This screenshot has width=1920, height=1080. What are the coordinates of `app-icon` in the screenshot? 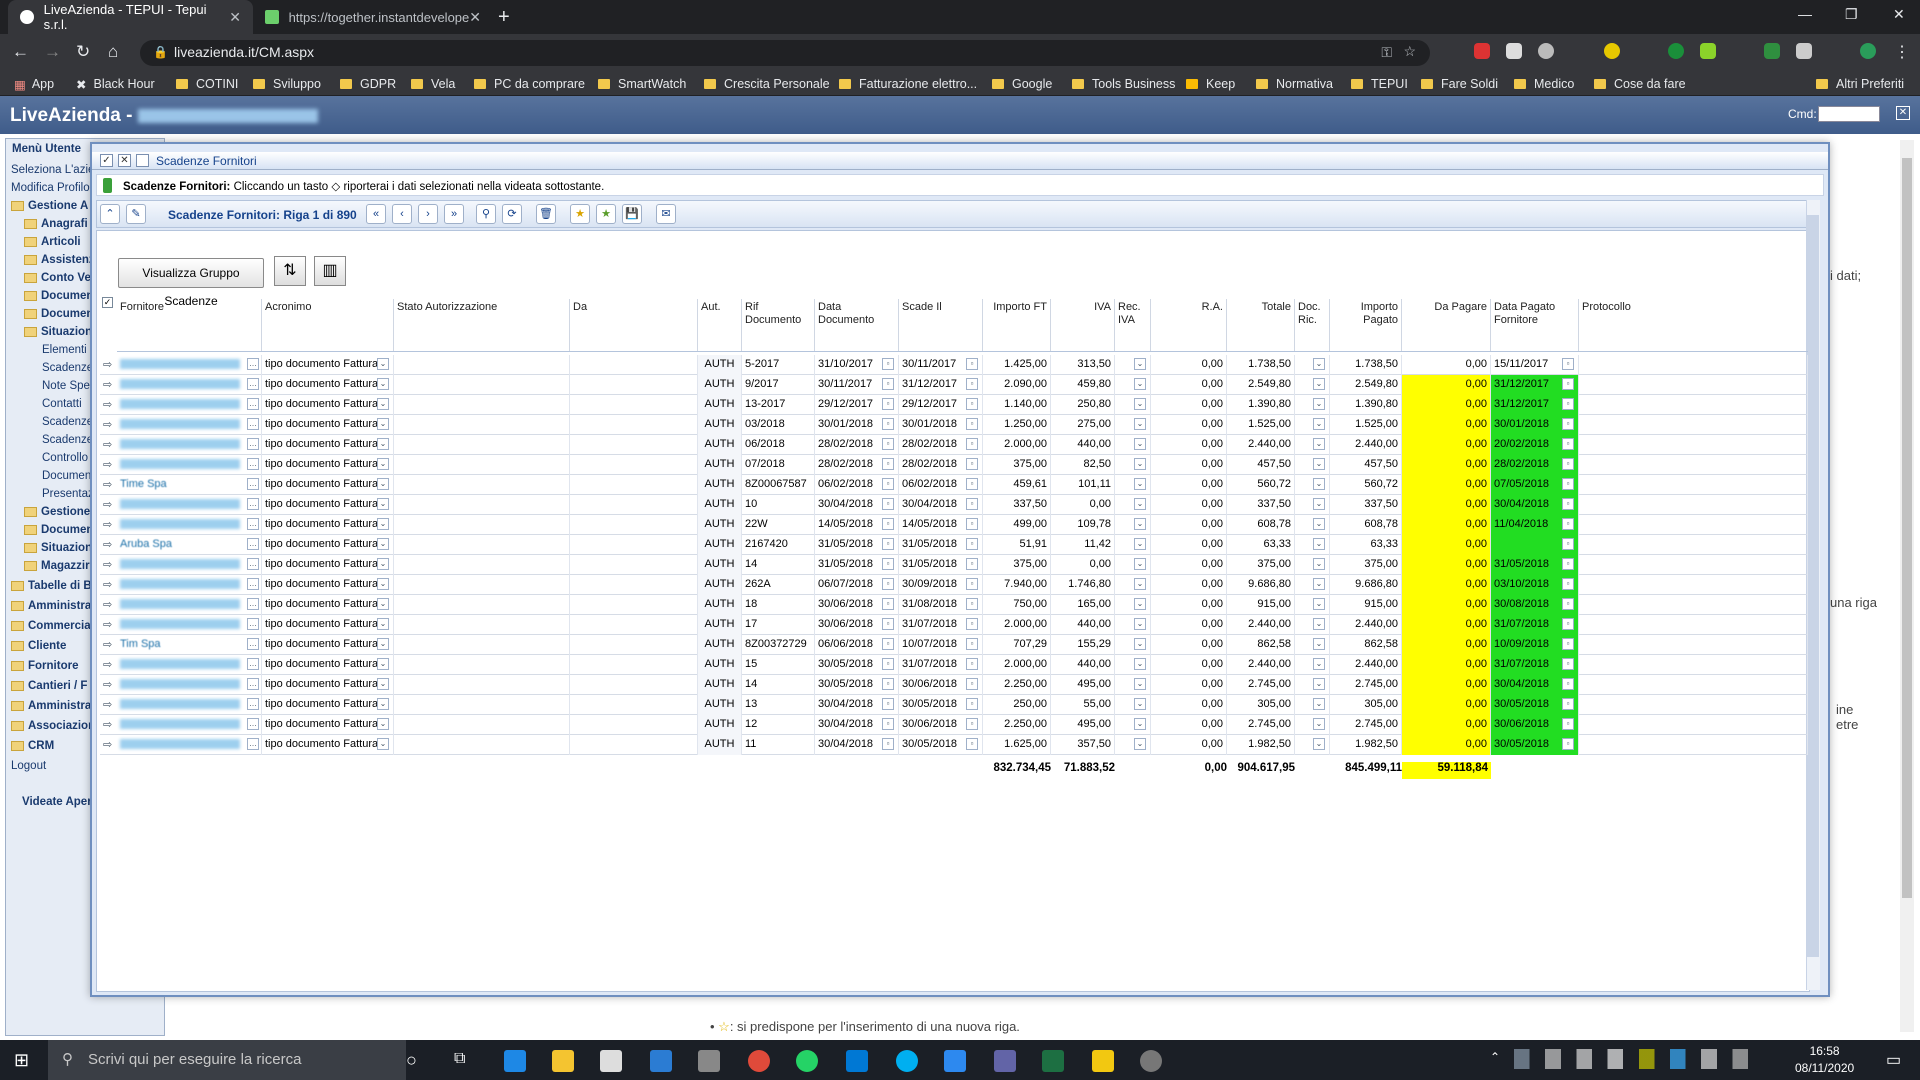 It's located at (709, 1061).